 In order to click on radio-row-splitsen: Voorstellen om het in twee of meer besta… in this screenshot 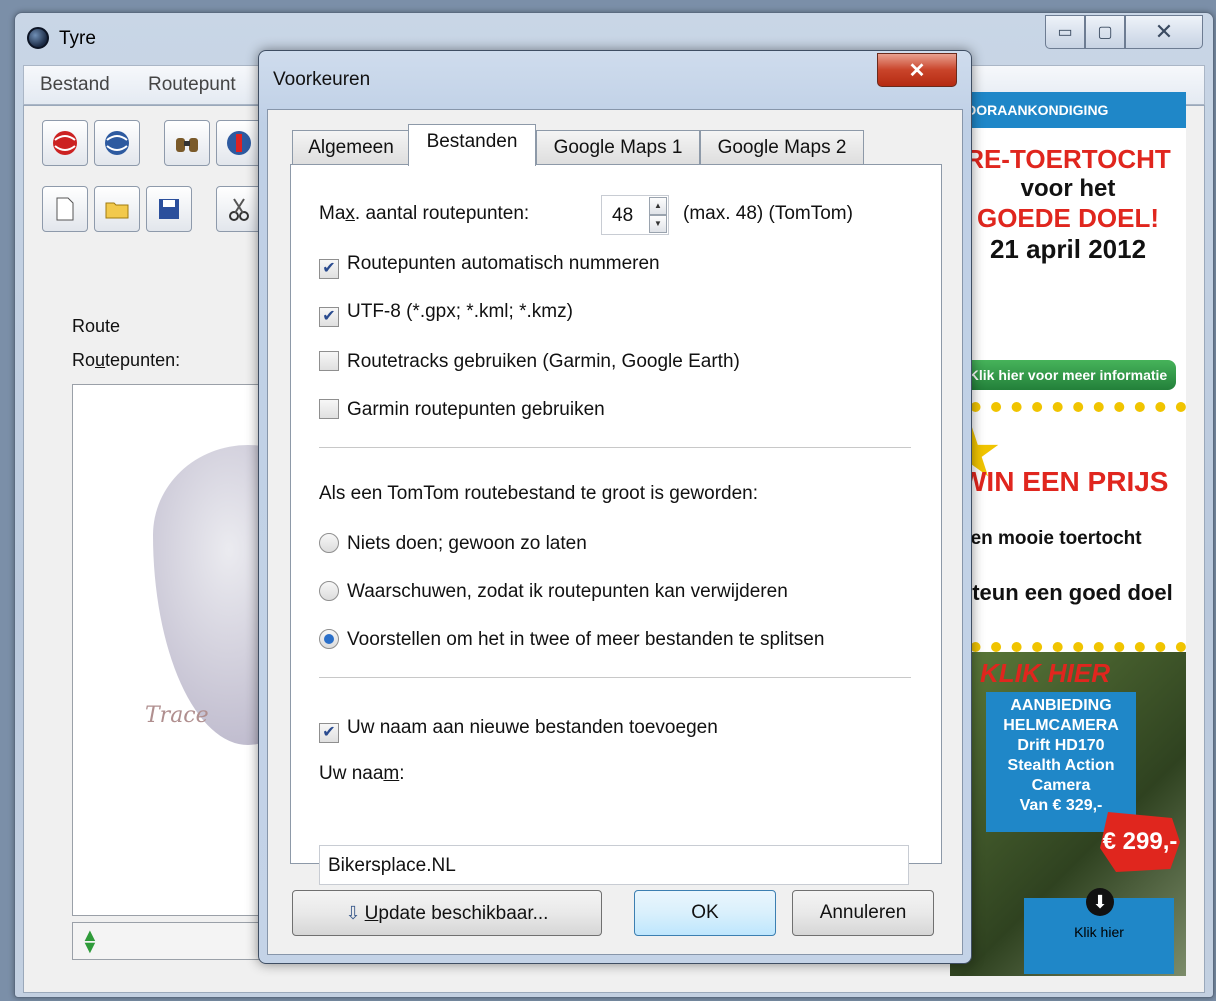, I will do `click(571, 640)`.